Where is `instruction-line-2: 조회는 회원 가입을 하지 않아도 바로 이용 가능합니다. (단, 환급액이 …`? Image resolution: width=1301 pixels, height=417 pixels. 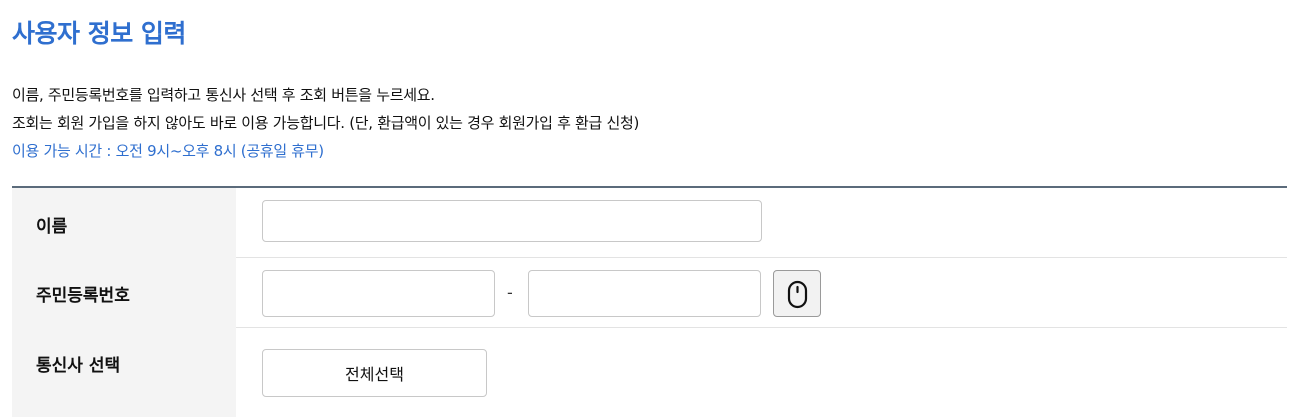 instruction-line-2: 조회는 회원 가입을 하지 않아도 바로 이용 가능합니다. (단, 환급액이 … is located at coordinates (326, 123).